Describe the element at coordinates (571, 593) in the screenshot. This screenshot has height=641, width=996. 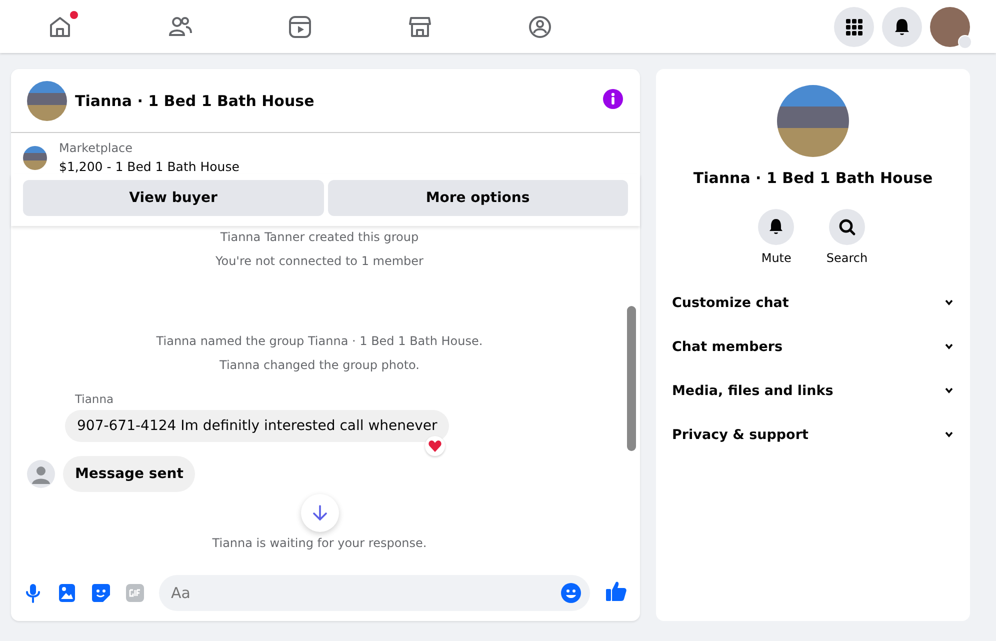
I see `emoji-icon` at that location.